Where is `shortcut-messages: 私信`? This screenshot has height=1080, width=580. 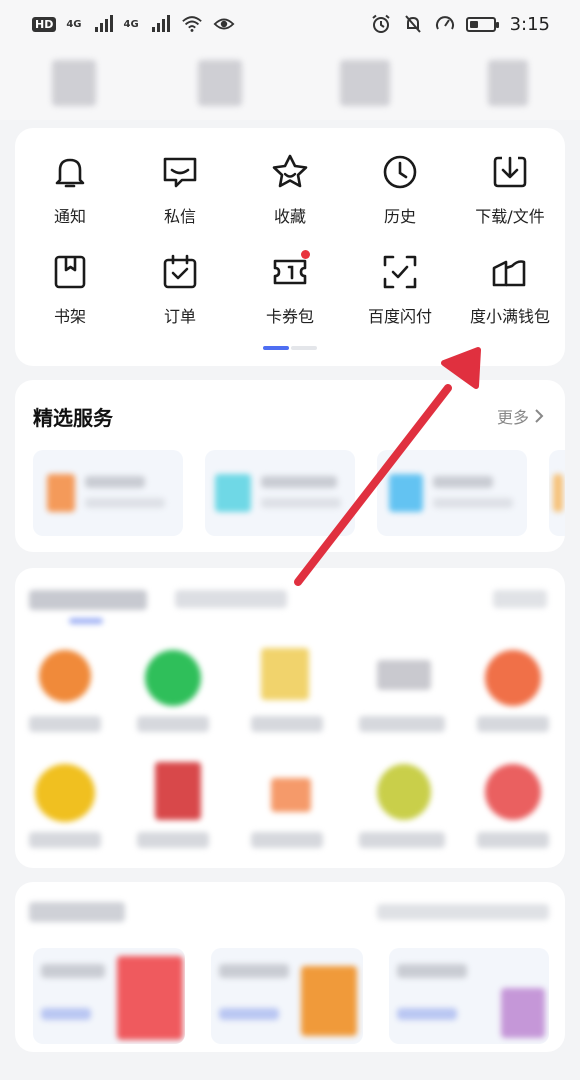 shortcut-messages: 私信 is located at coordinates (180, 202).